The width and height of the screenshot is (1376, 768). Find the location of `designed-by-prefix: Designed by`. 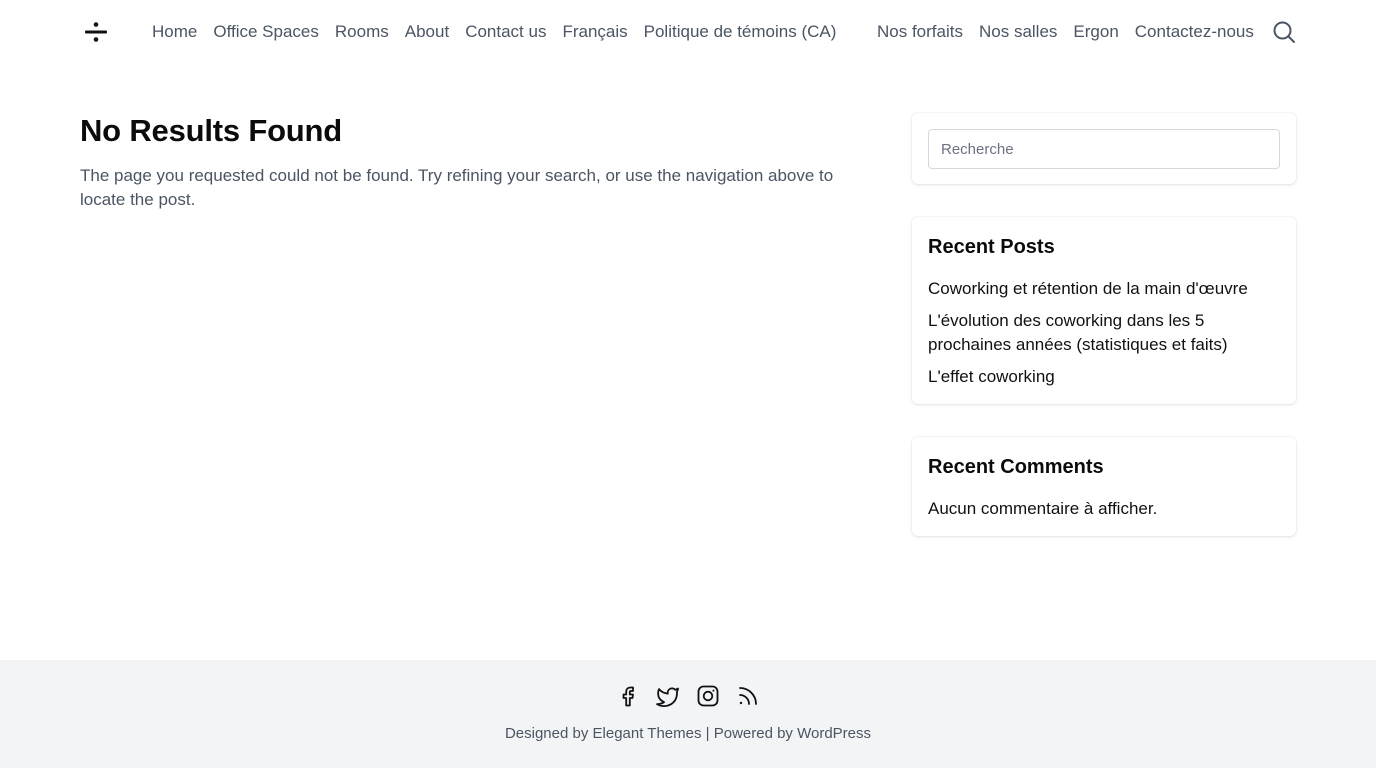

designed-by-prefix: Designed by is located at coordinates (548, 733).